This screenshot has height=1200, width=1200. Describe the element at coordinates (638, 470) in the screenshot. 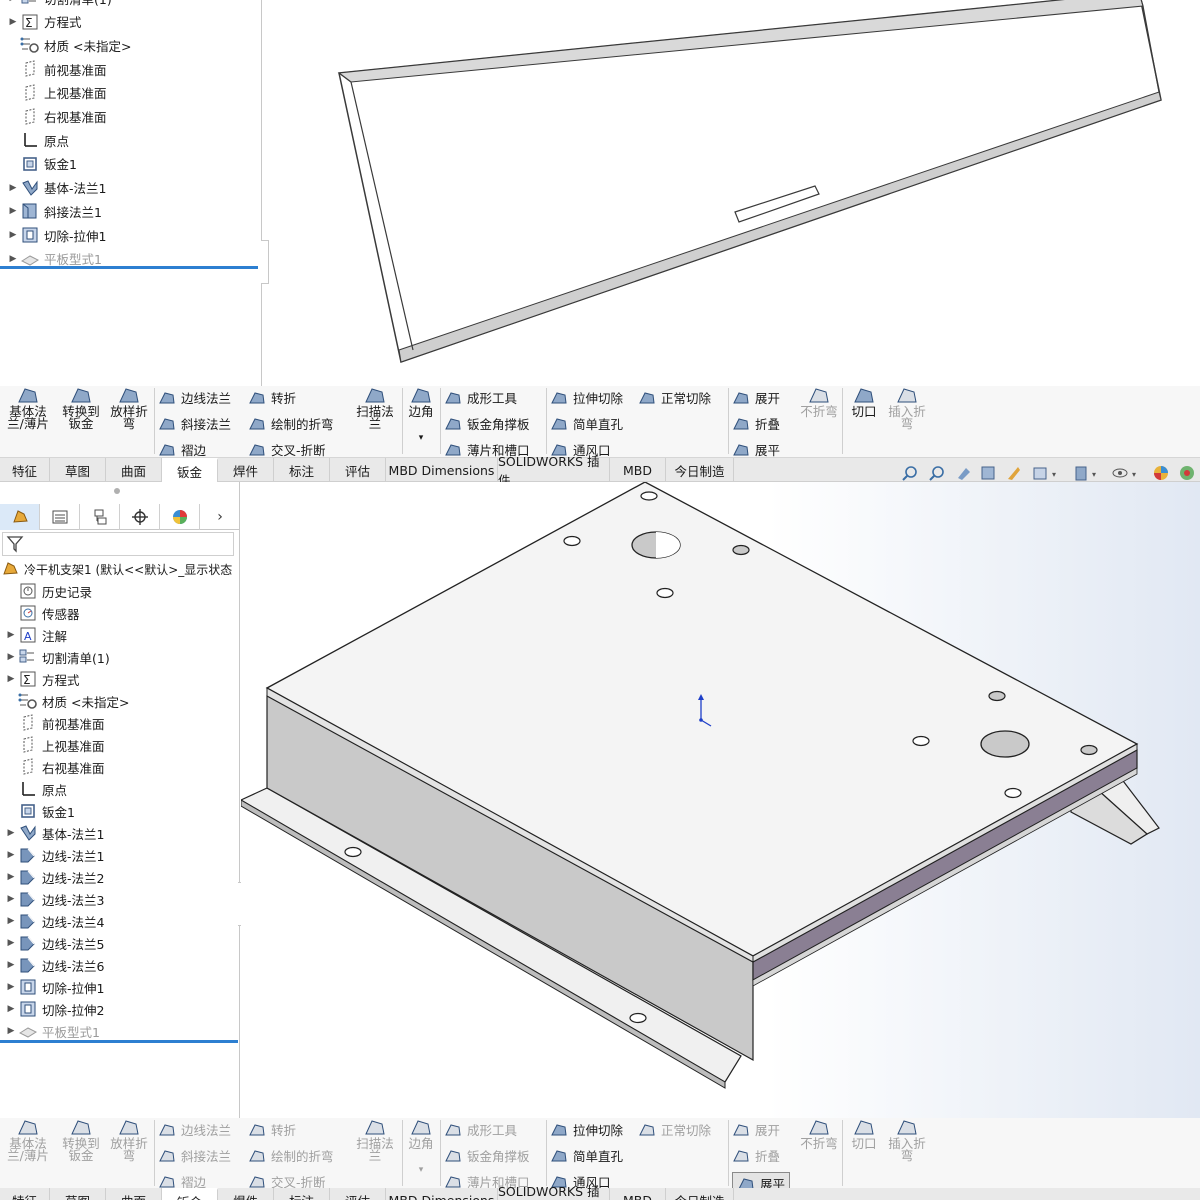

I see `tab-9: MBD` at that location.